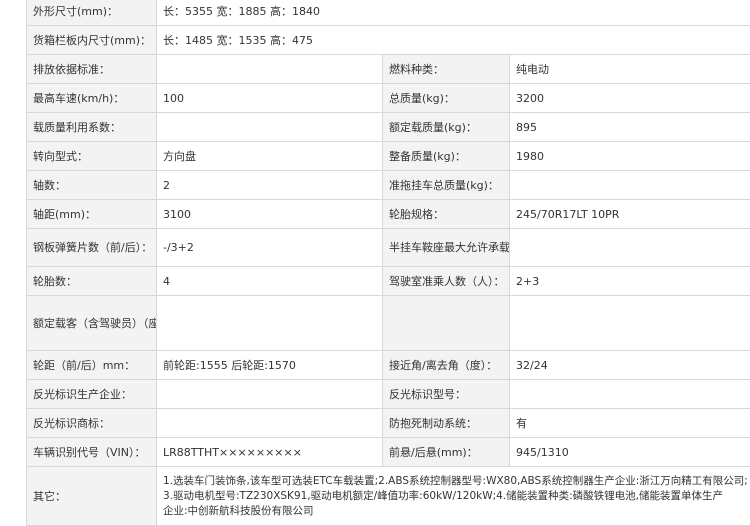 This screenshot has height=526, width=750. What do you see at coordinates (270, 365) in the screenshot?
I see `spec-value: 前轮距:1555 后轮距:1570` at bounding box center [270, 365].